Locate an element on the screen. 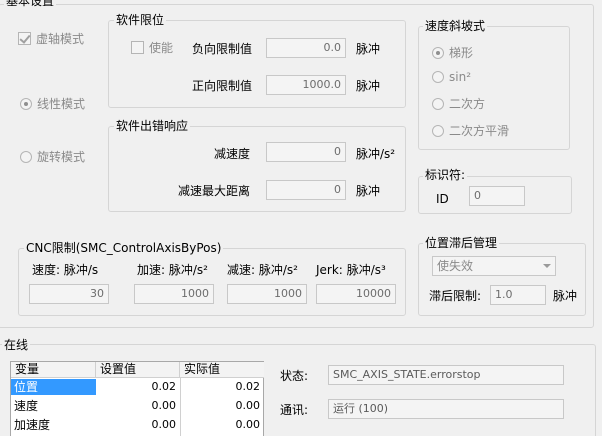  linear-mode-radio is located at coordinates (26, 104).